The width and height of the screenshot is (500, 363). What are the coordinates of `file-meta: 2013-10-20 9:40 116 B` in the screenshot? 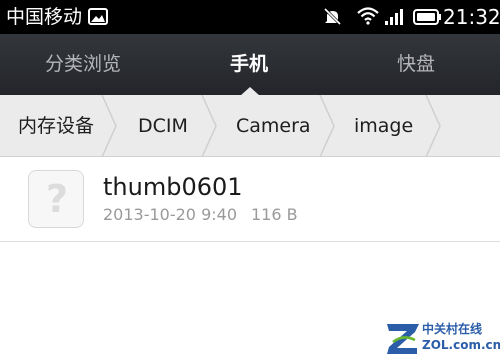 It's located at (200, 215).